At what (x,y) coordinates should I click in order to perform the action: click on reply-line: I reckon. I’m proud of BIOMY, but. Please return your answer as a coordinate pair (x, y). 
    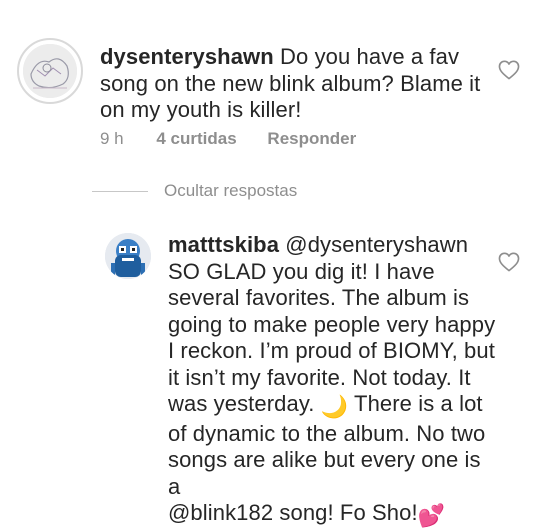
    Looking at the image, I should click on (331, 350).